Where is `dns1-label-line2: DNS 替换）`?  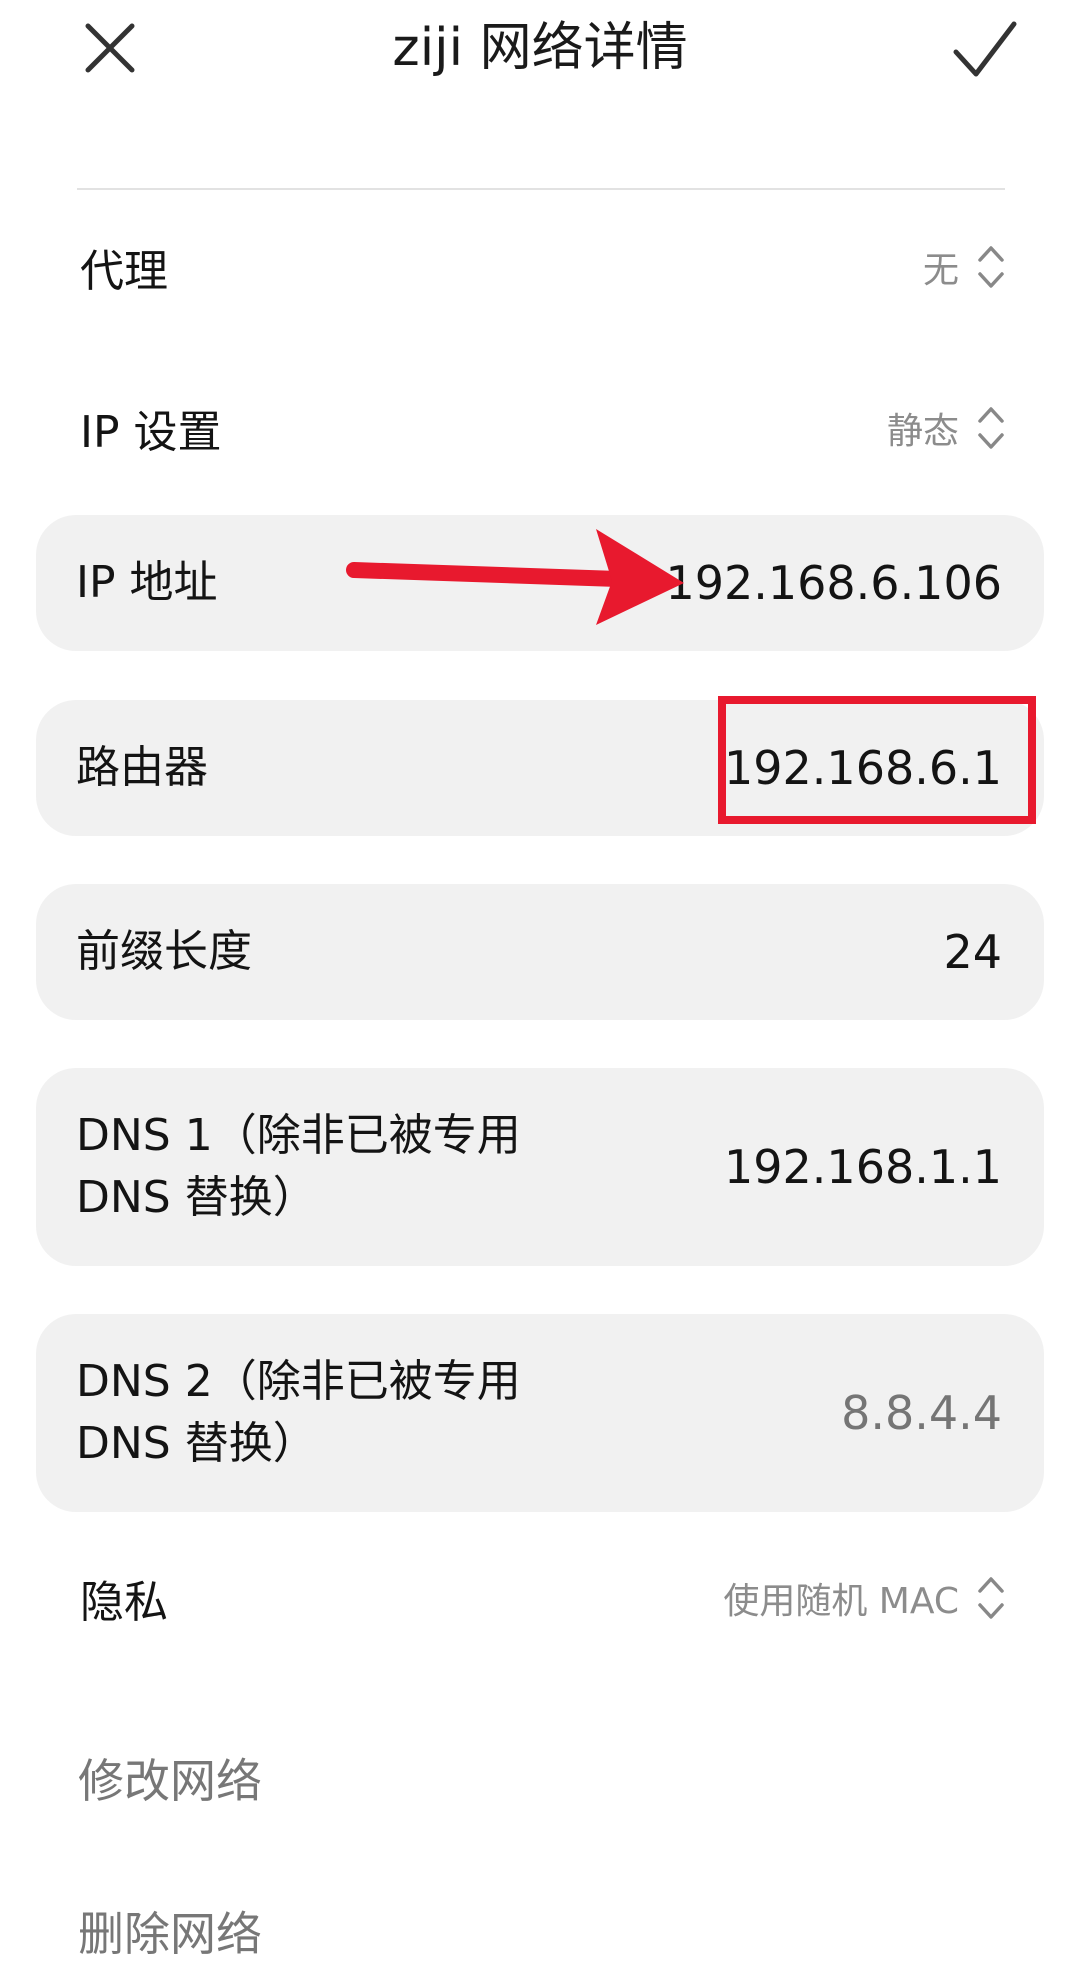 dns1-label-line2: DNS 替换） is located at coordinates (196, 1197).